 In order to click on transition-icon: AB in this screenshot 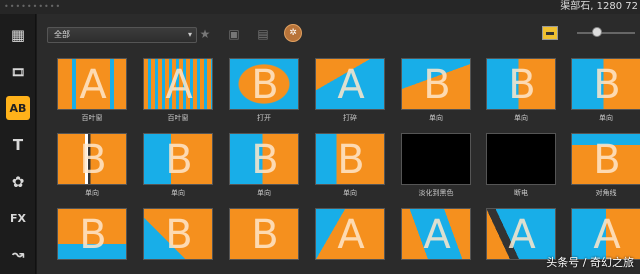, I will do `click(18, 108)`.